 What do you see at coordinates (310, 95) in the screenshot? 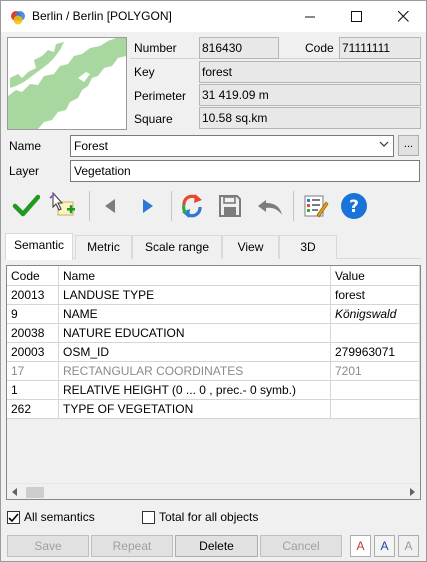
I see `perimeter-value: 31 419.09 m` at bounding box center [310, 95].